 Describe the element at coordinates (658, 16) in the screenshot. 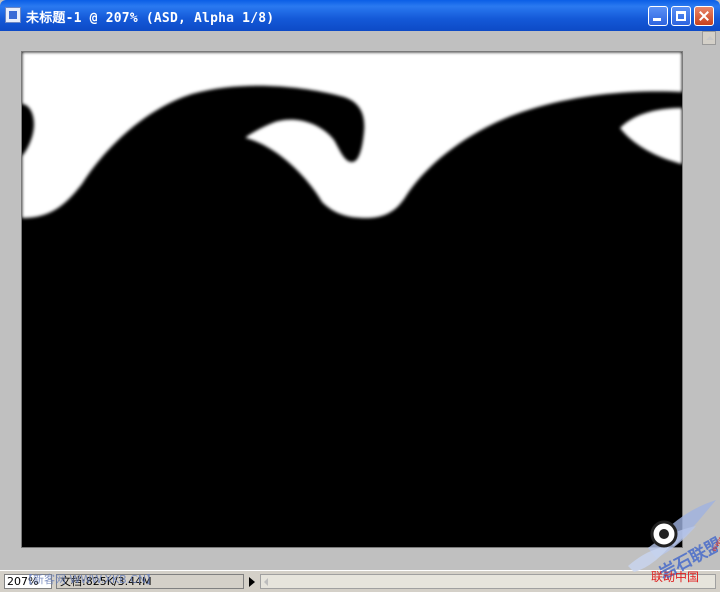

I see `minimize-button` at that location.